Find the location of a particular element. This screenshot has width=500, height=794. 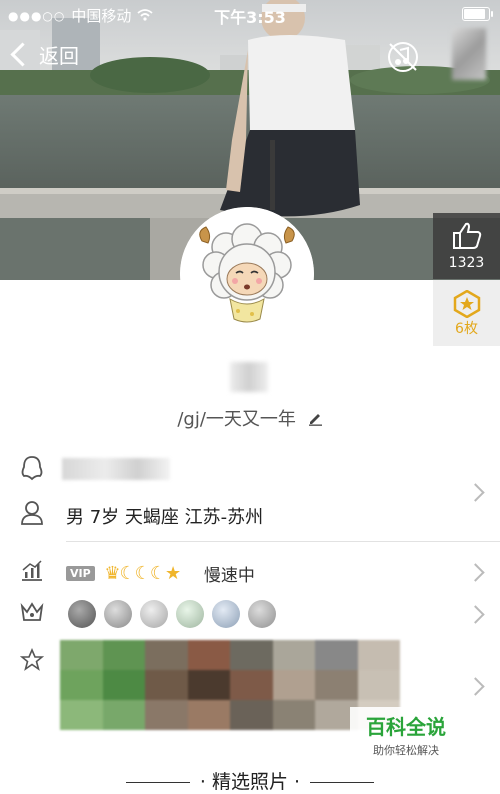

lightning-badge-icon is located at coordinates (262, 614).